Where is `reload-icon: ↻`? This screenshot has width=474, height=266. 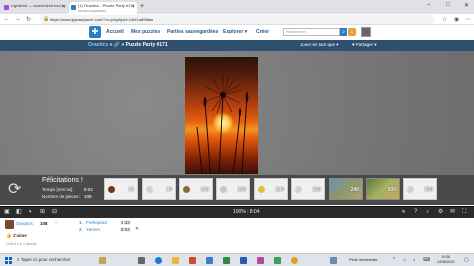
reload-icon: ↻ is located at coordinates (28, 19).